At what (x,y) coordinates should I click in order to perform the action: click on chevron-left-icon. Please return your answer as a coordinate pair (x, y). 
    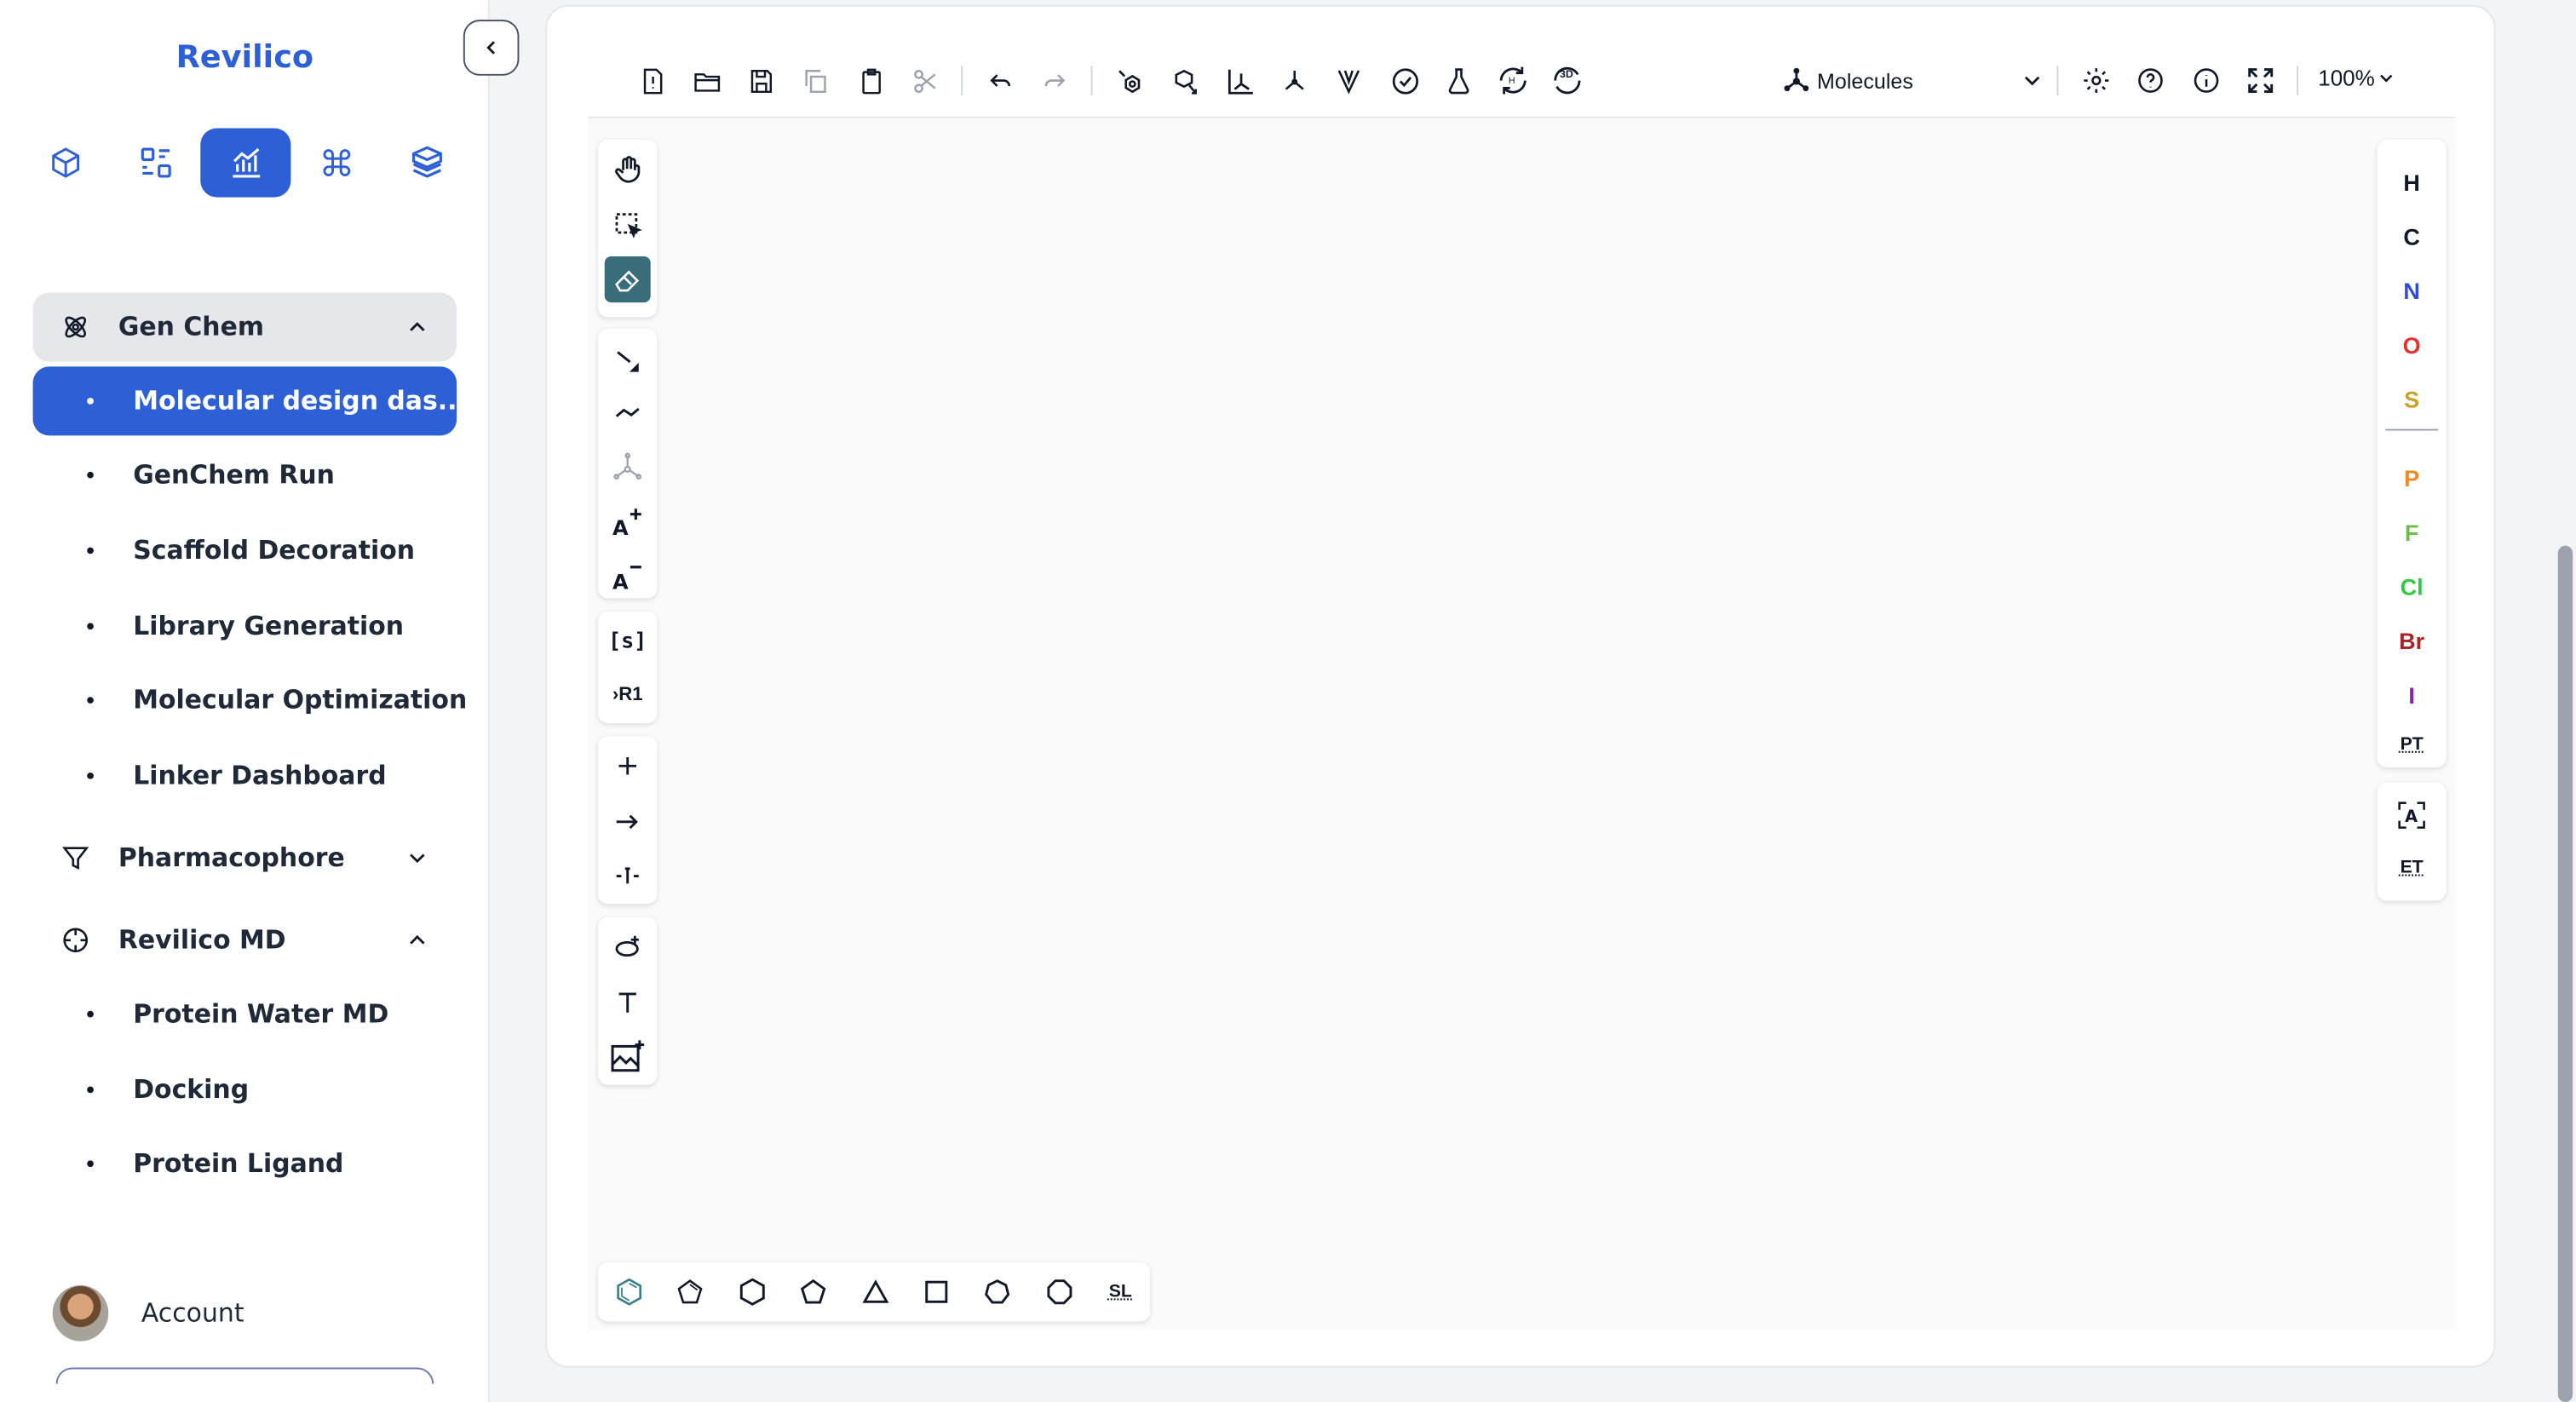
    Looking at the image, I should click on (491, 48).